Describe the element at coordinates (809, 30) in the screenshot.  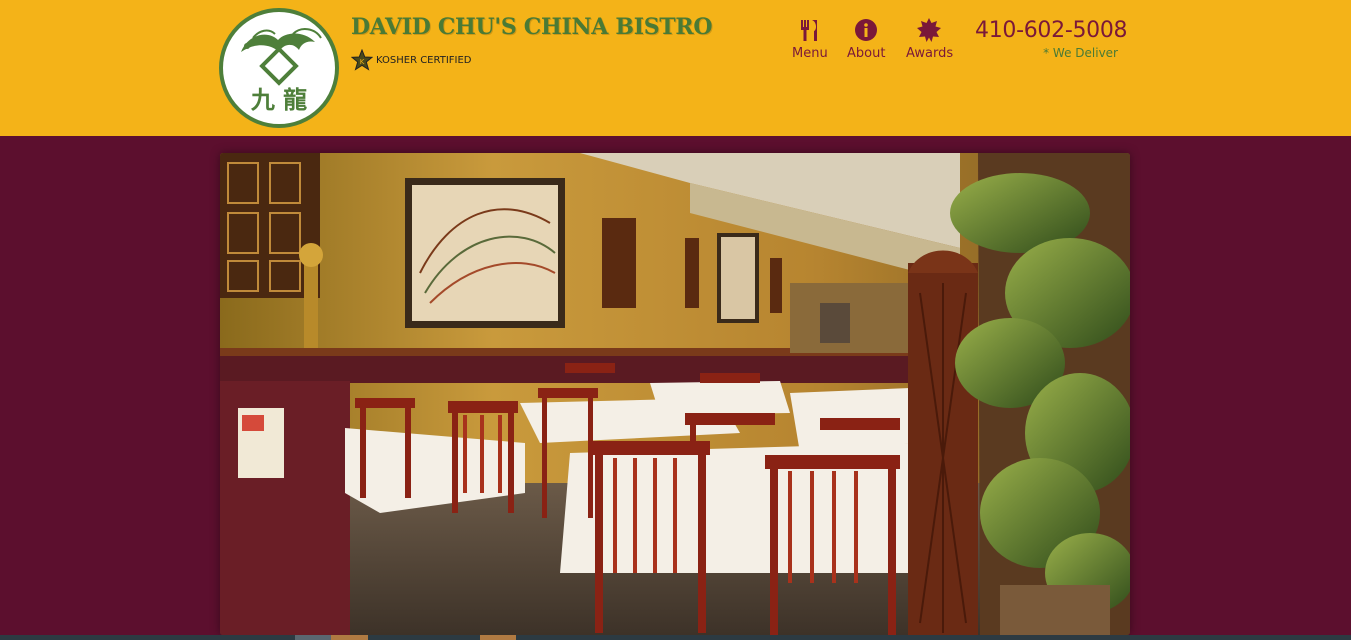
I see `utensils-icon` at that location.